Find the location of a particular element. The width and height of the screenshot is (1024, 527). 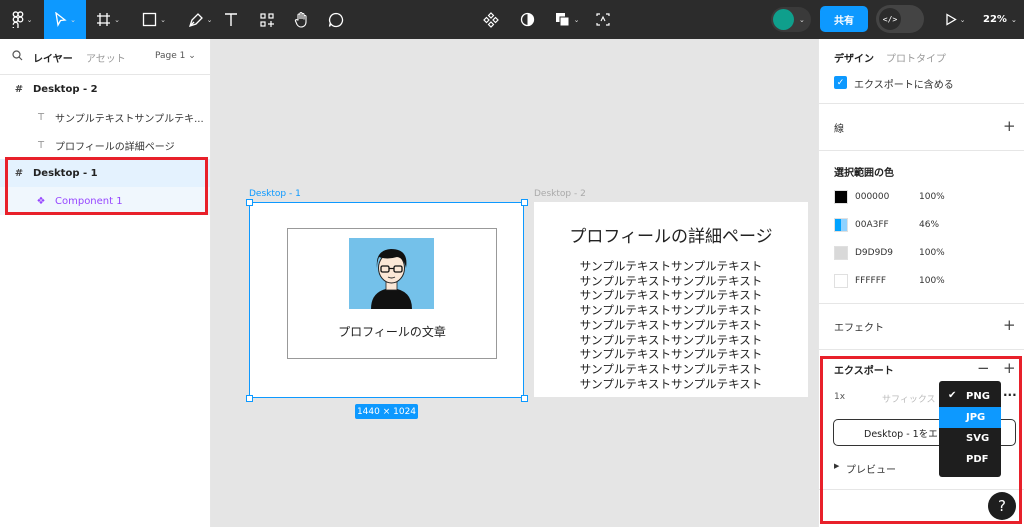

tab-layers: レイヤー is located at coordinates (53, 57).